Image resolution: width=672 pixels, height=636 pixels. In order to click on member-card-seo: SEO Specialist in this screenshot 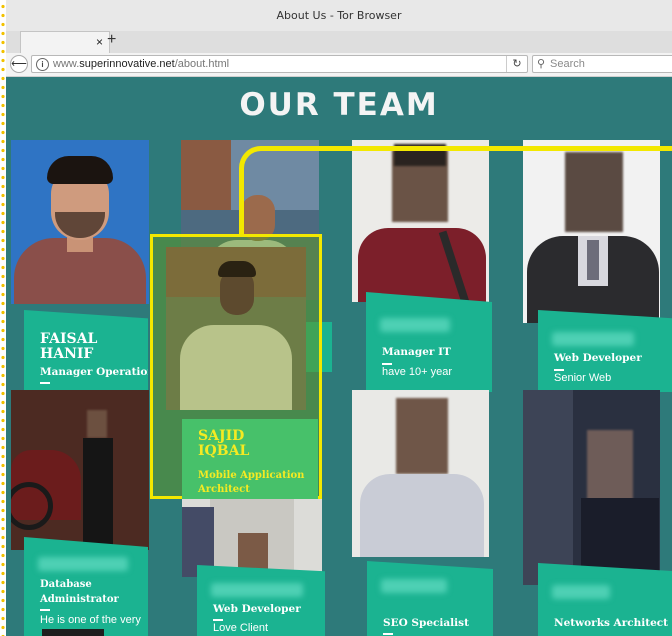, I will do `click(430, 598)`.